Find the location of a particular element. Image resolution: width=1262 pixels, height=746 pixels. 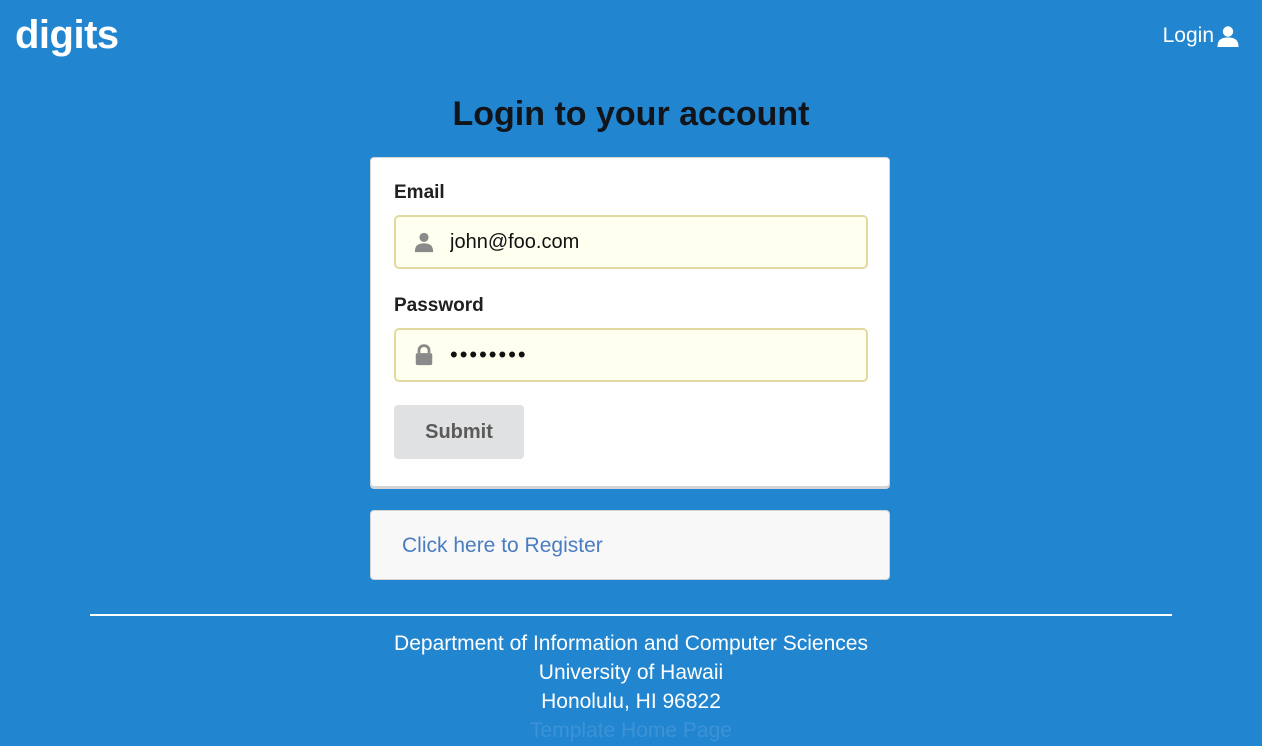

footer-template-link: Template Home Page is located at coordinates (631, 730).